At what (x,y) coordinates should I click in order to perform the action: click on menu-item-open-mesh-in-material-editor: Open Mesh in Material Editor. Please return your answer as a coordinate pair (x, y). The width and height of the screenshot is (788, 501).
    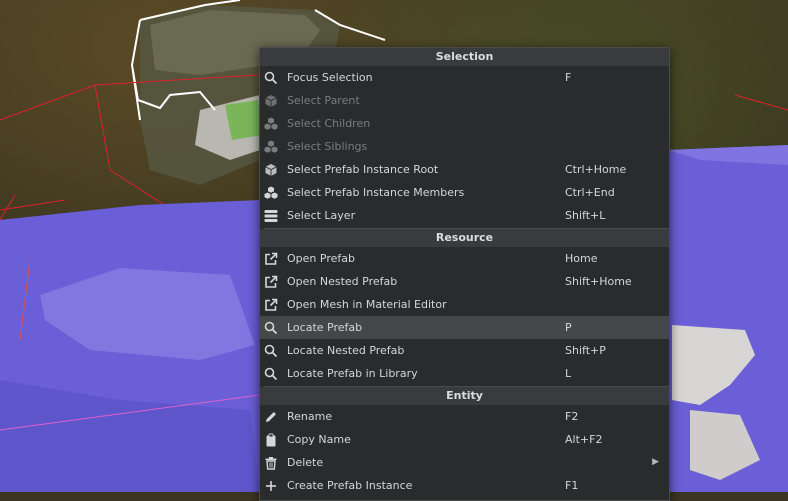
    Looking at the image, I should click on (464, 304).